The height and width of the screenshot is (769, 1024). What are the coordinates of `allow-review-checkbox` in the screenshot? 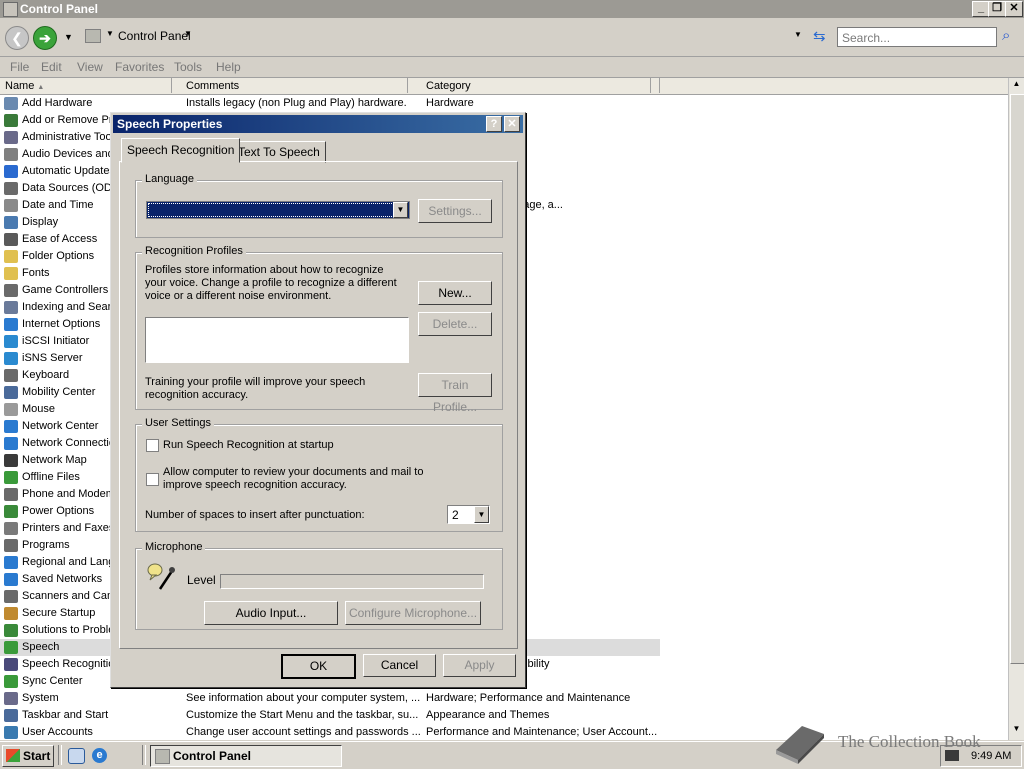 It's located at (152, 479).